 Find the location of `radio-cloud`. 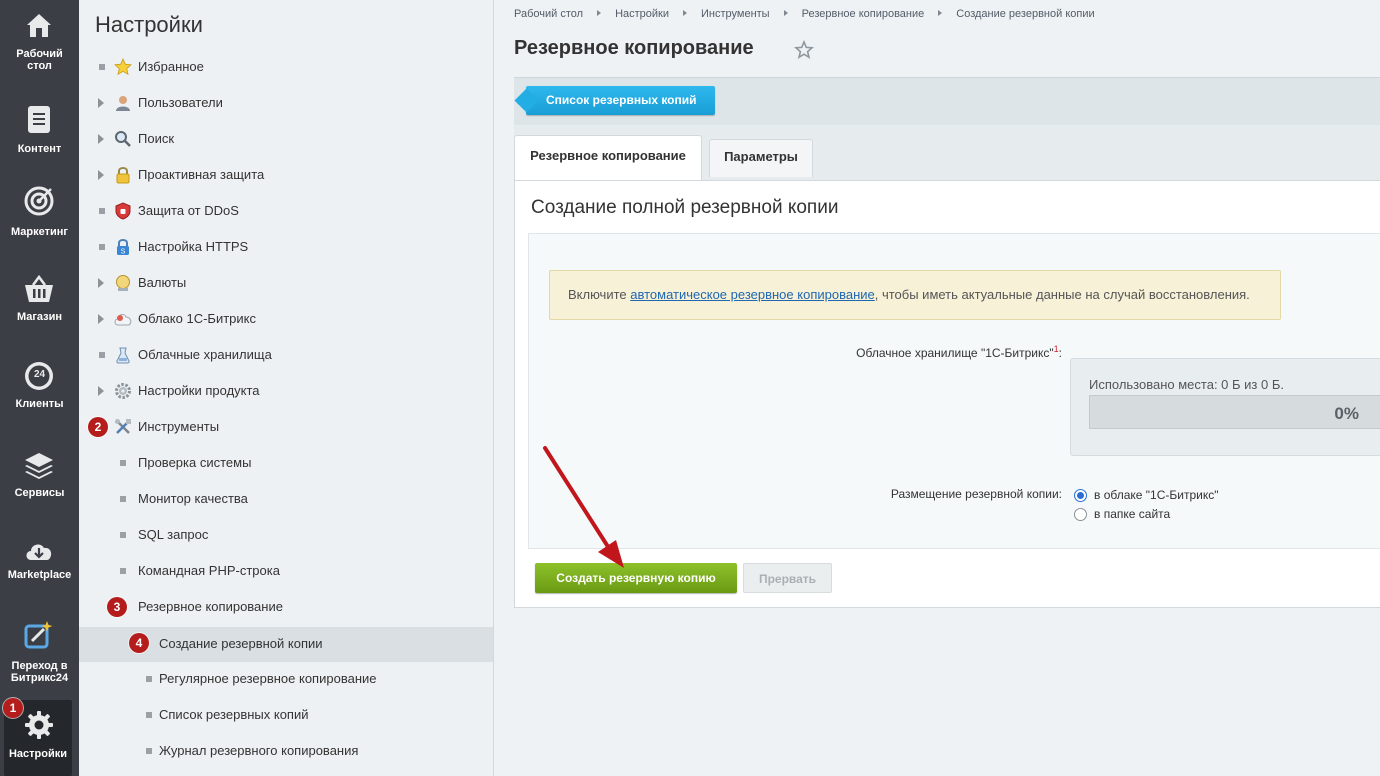

radio-cloud is located at coordinates (1080, 495).